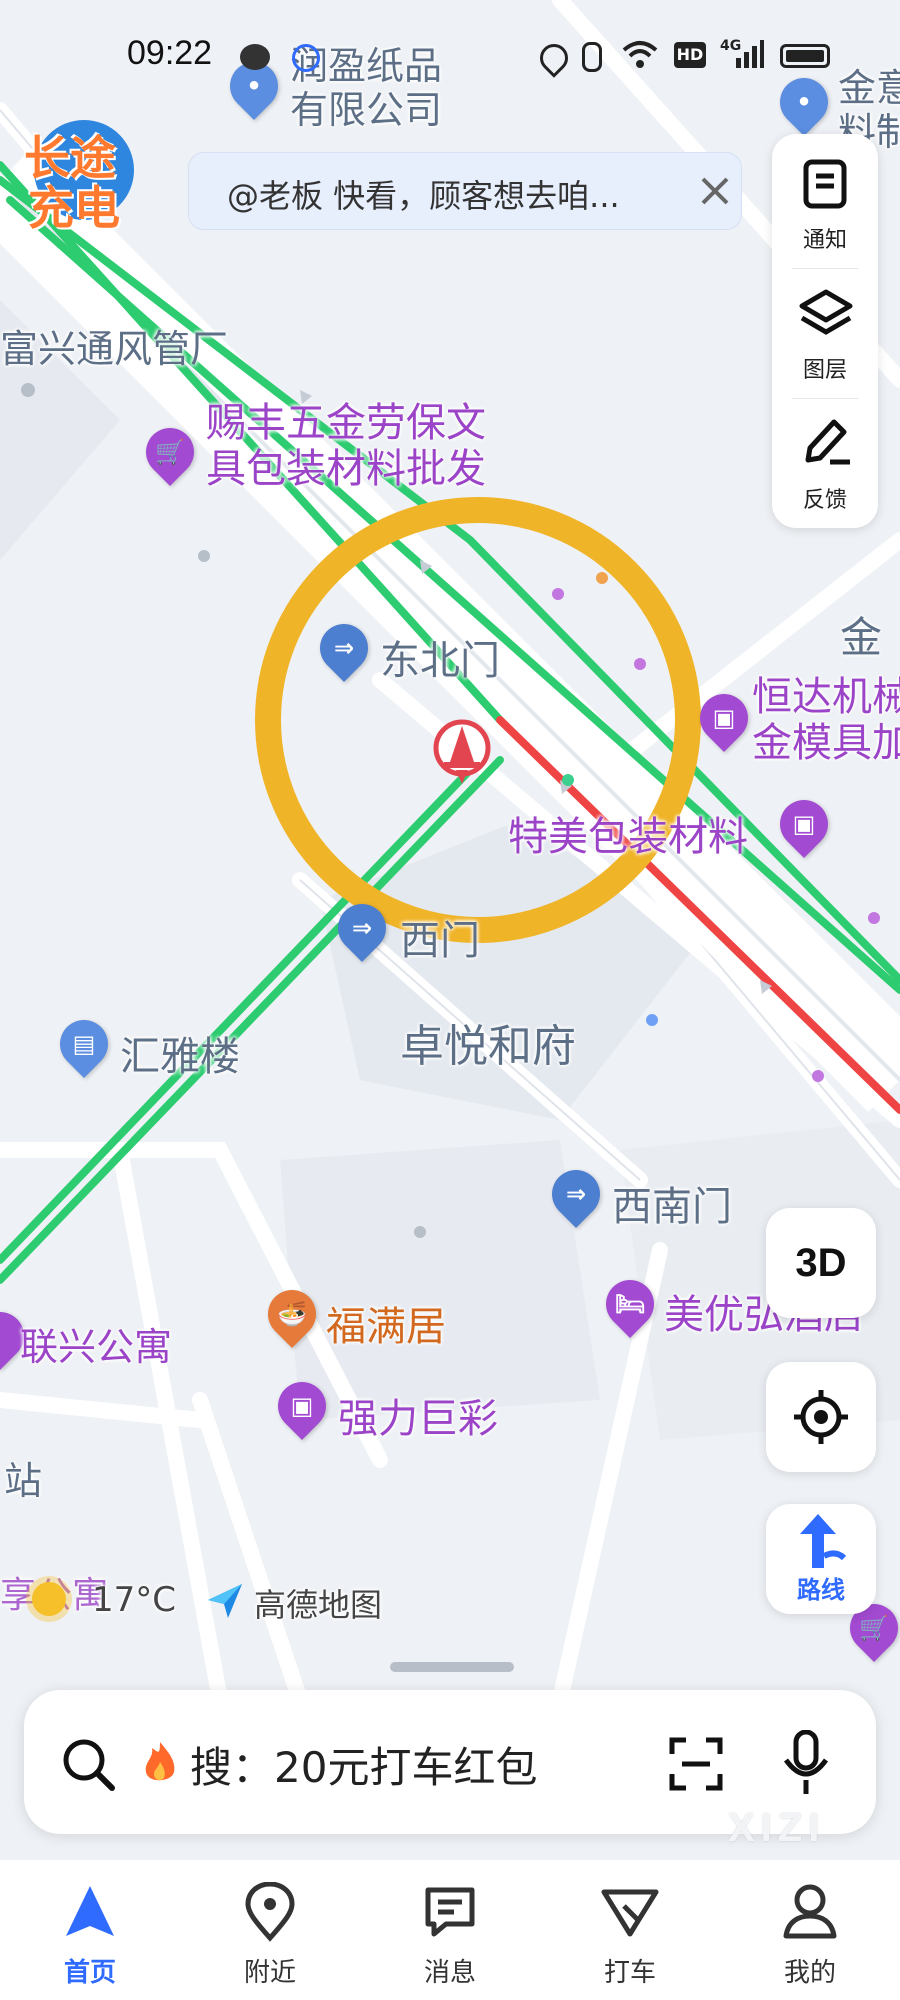  I want to click on nav-nearby: 附近, so click(270, 1930).